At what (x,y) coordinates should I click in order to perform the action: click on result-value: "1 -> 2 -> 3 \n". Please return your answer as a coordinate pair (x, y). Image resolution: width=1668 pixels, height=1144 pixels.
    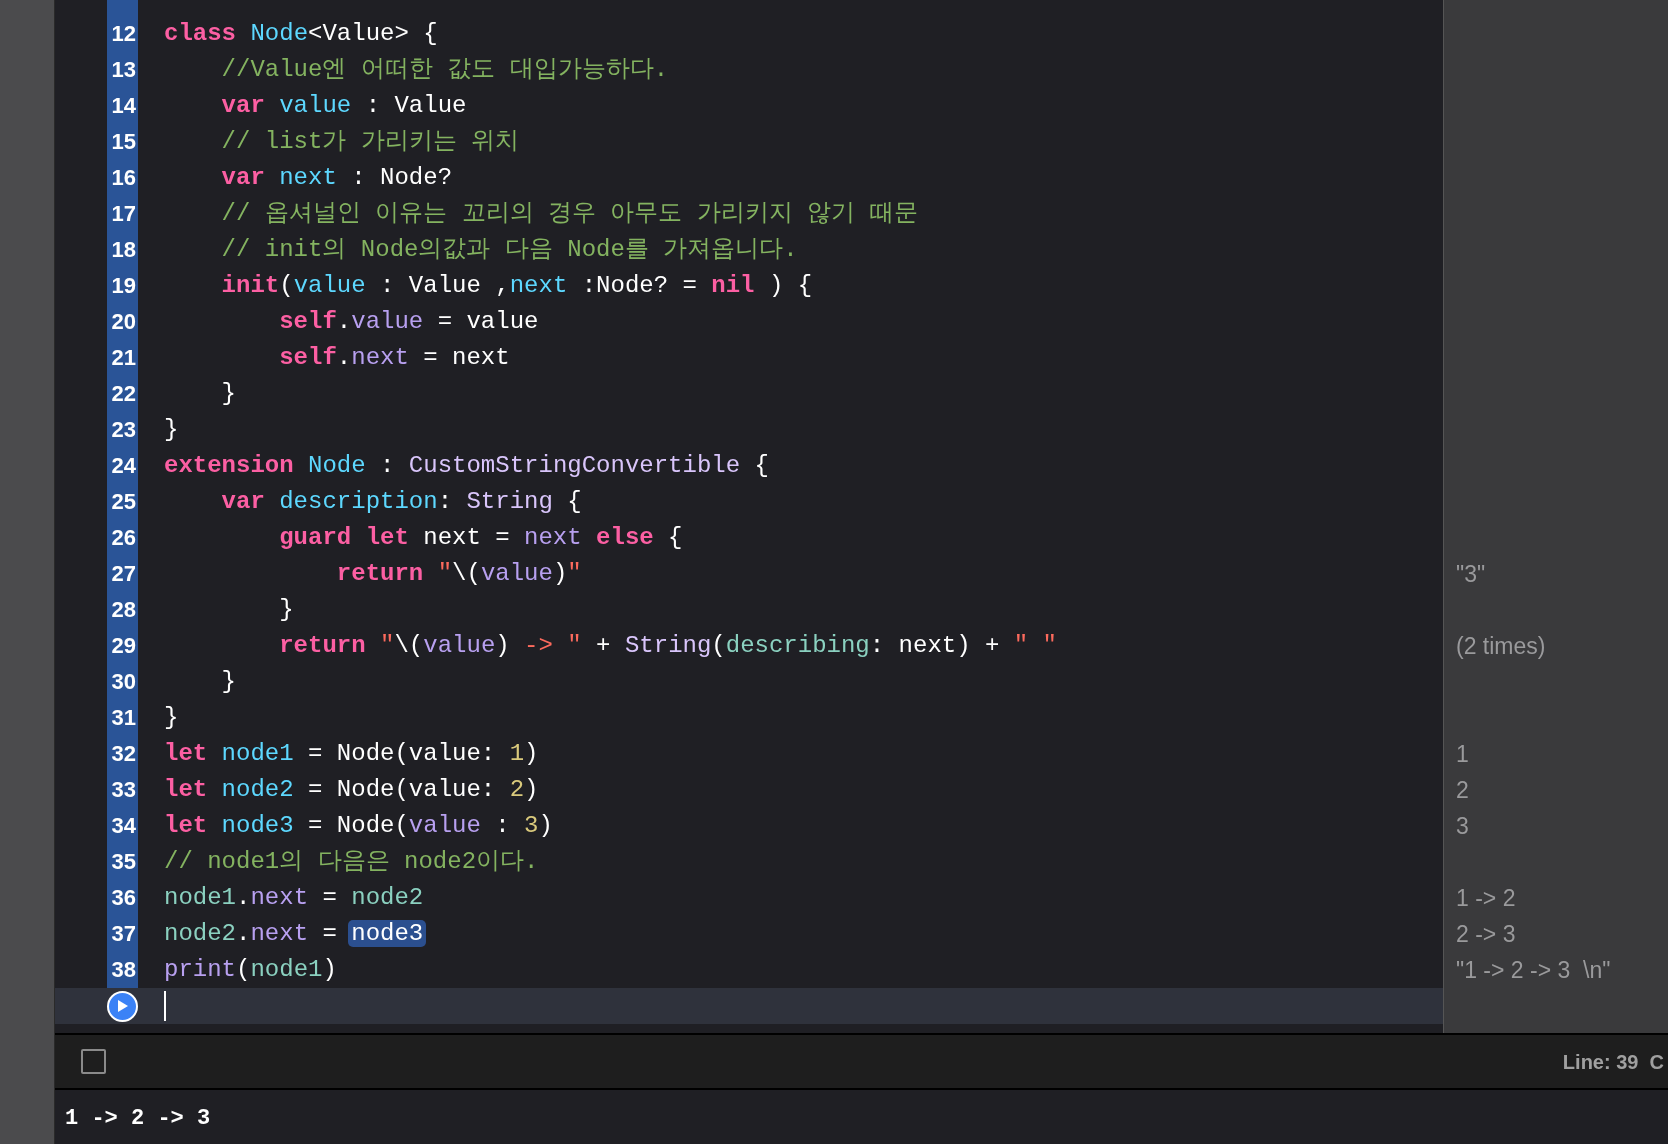
    Looking at the image, I should click on (1533, 970).